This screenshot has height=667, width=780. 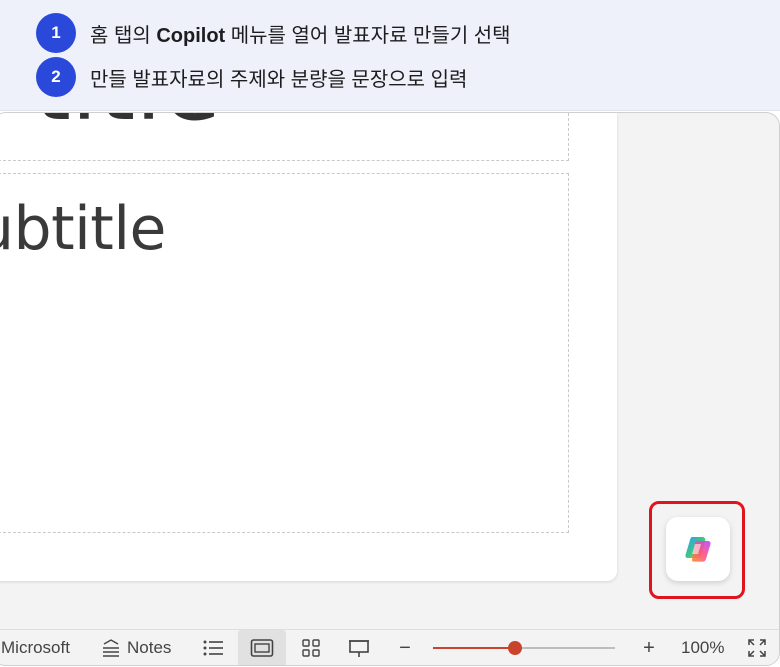 What do you see at coordinates (111, 648) in the screenshot?
I see `notes-icon` at bounding box center [111, 648].